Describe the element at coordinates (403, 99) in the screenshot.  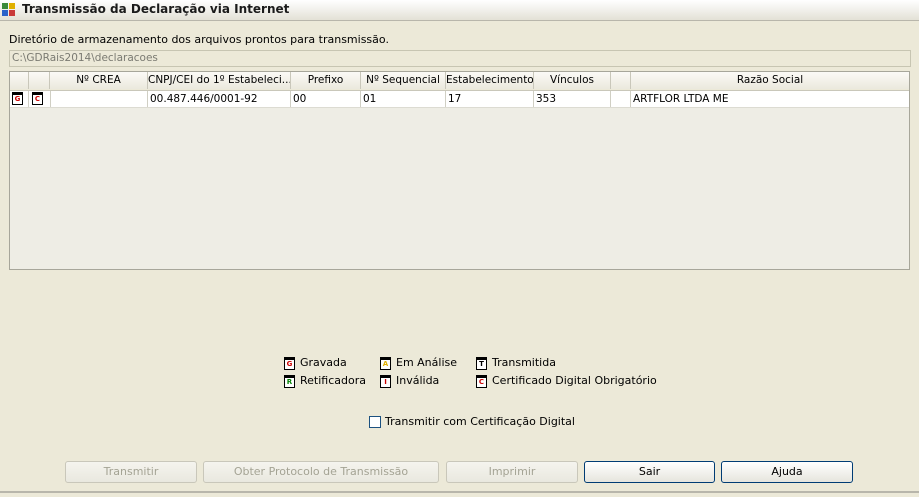
I see `cell-sequencial: 01` at that location.